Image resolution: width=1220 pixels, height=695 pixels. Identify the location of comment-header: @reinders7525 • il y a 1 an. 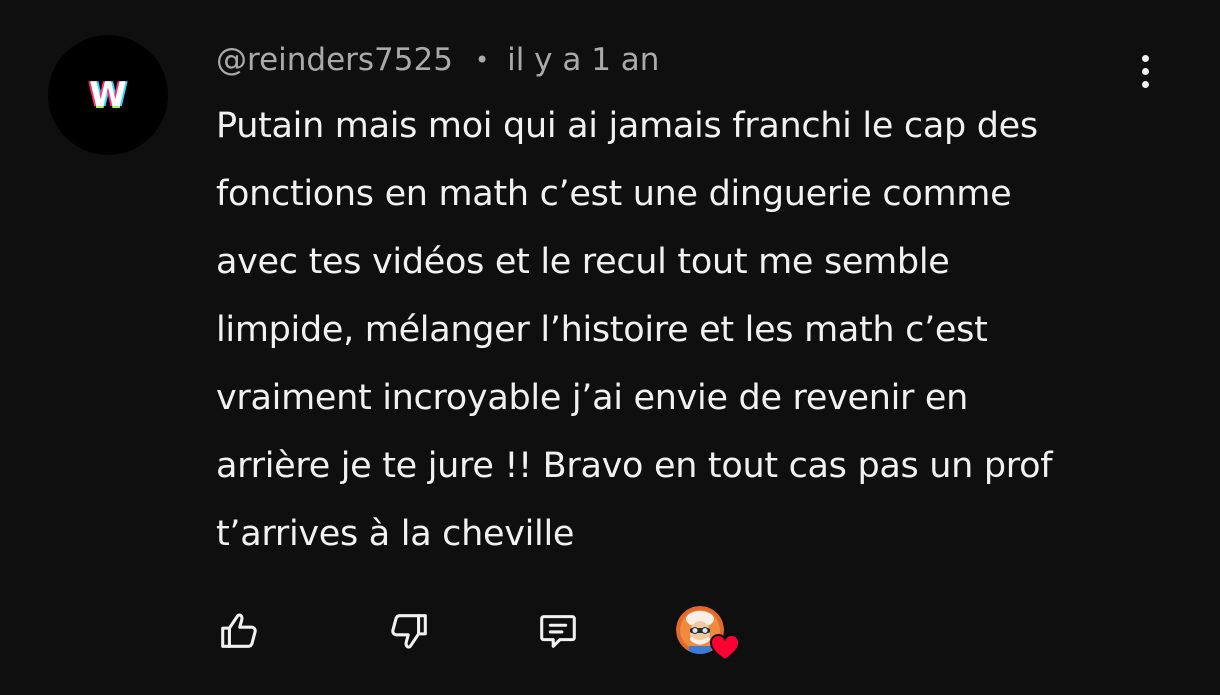
(437, 60).